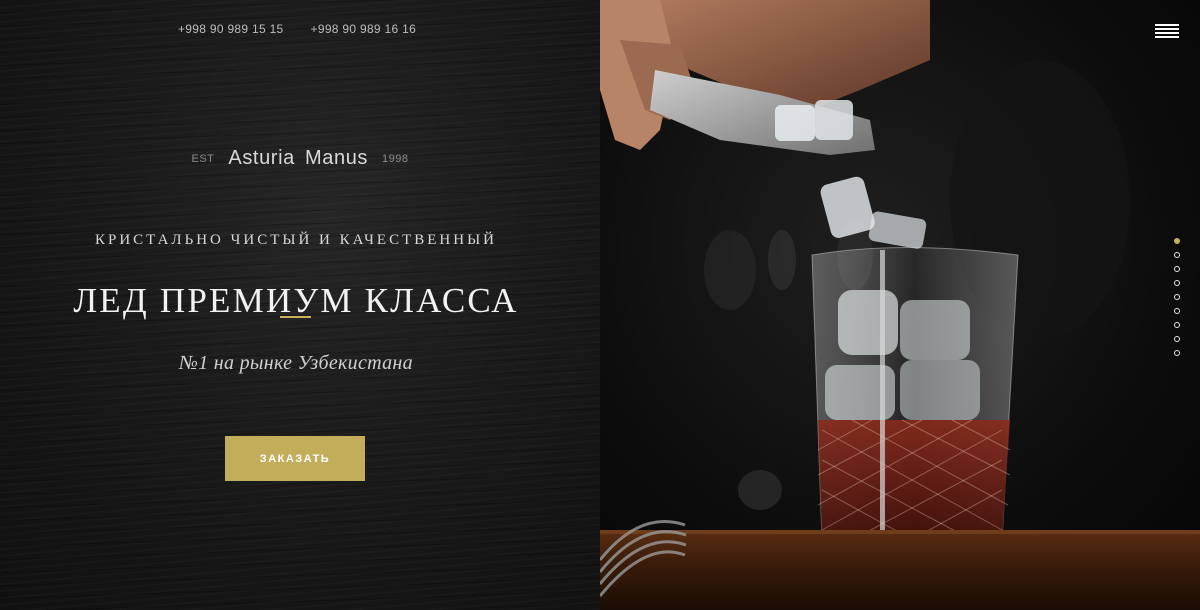 Image resolution: width=1200 pixels, height=610 pixels. What do you see at coordinates (203, 158) in the screenshot?
I see `brand-est: EST` at bounding box center [203, 158].